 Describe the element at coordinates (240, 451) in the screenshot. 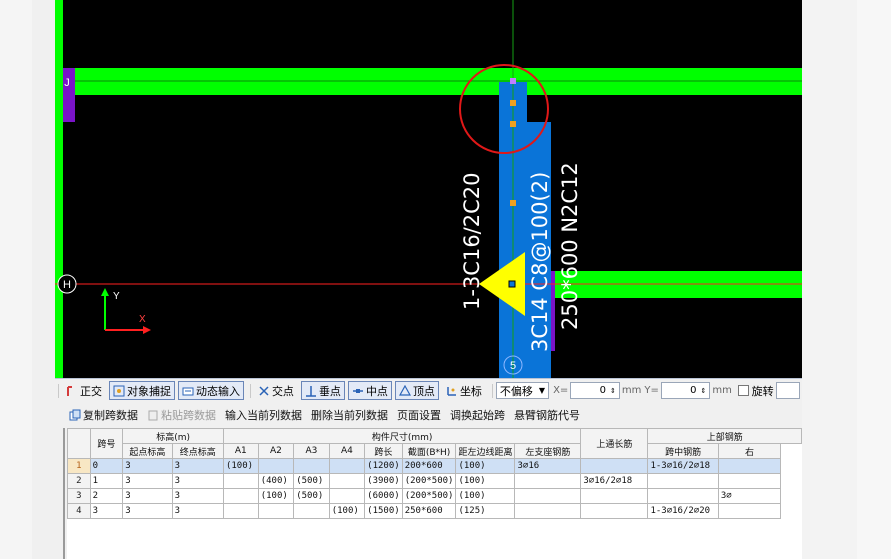

I see `col-a1: A1` at that location.